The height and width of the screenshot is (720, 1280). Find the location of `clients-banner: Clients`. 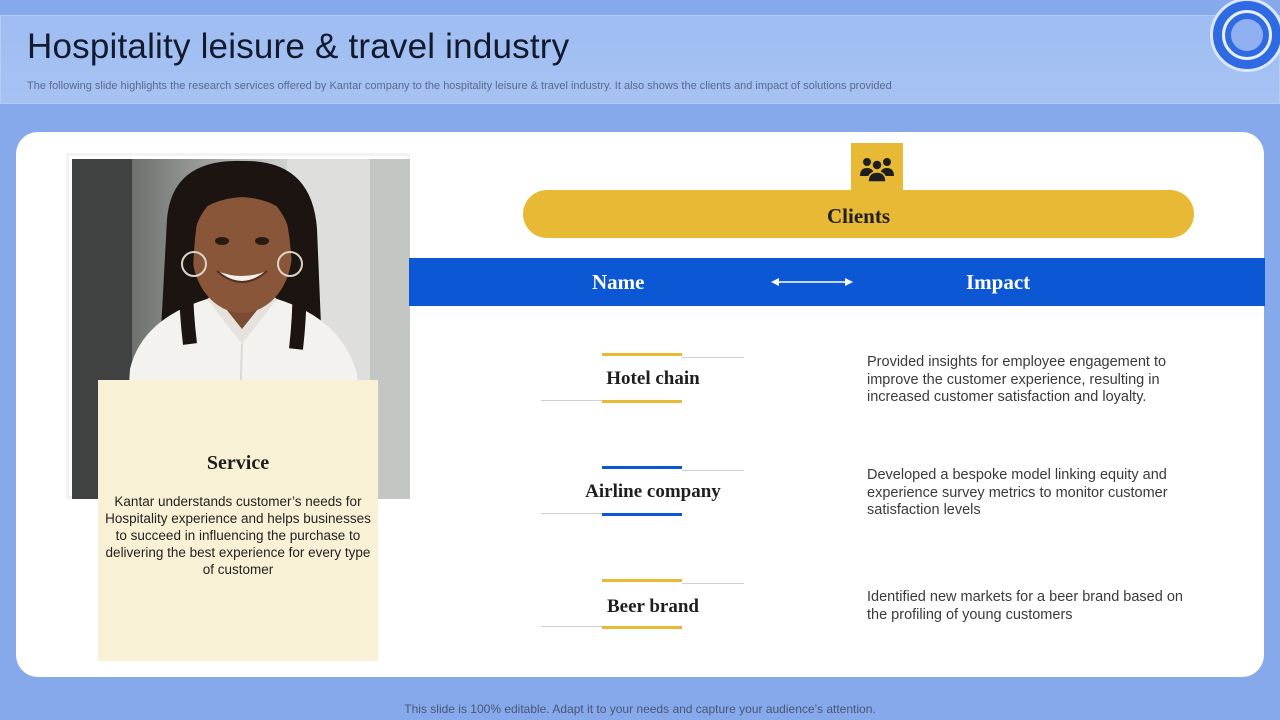

clients-banner: Clients is located at coordinates (858, 214).